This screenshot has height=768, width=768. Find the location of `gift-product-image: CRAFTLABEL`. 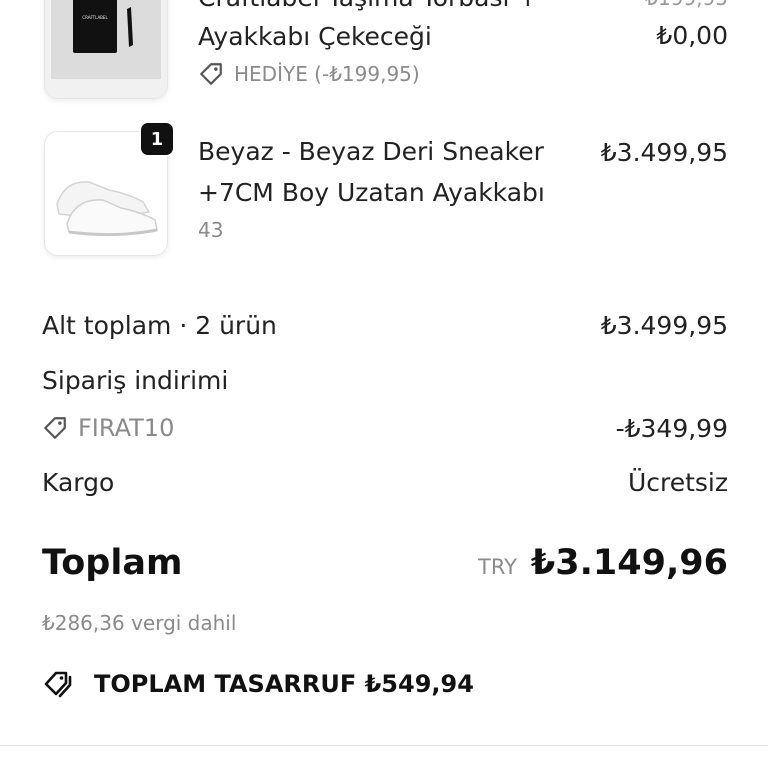

gift-product-image: CRAFTLABEL is located at coordinates (106, 49).